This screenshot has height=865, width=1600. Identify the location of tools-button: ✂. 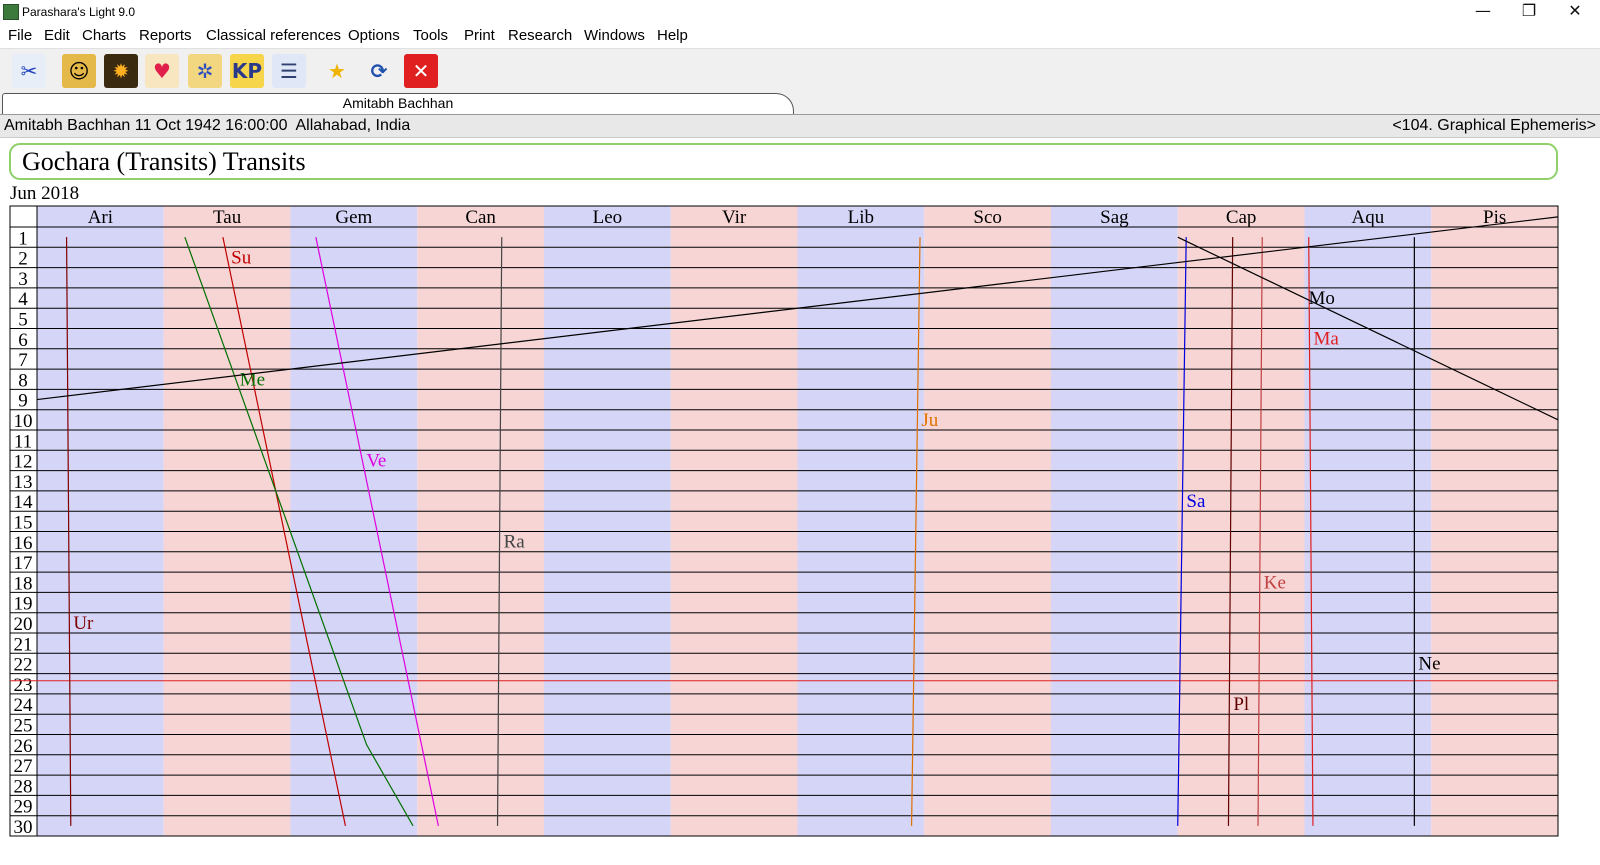
(29, 71).